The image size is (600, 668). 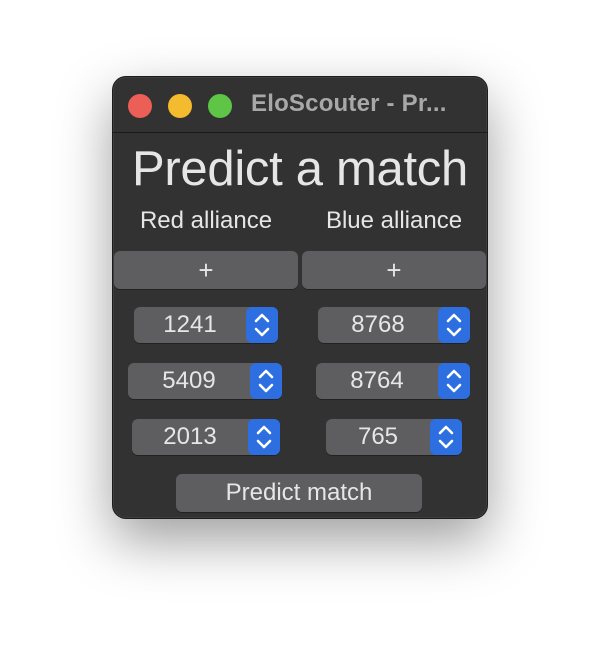 I want to click on red-team-3-stepper: 2013, so click(x=206, y=437).